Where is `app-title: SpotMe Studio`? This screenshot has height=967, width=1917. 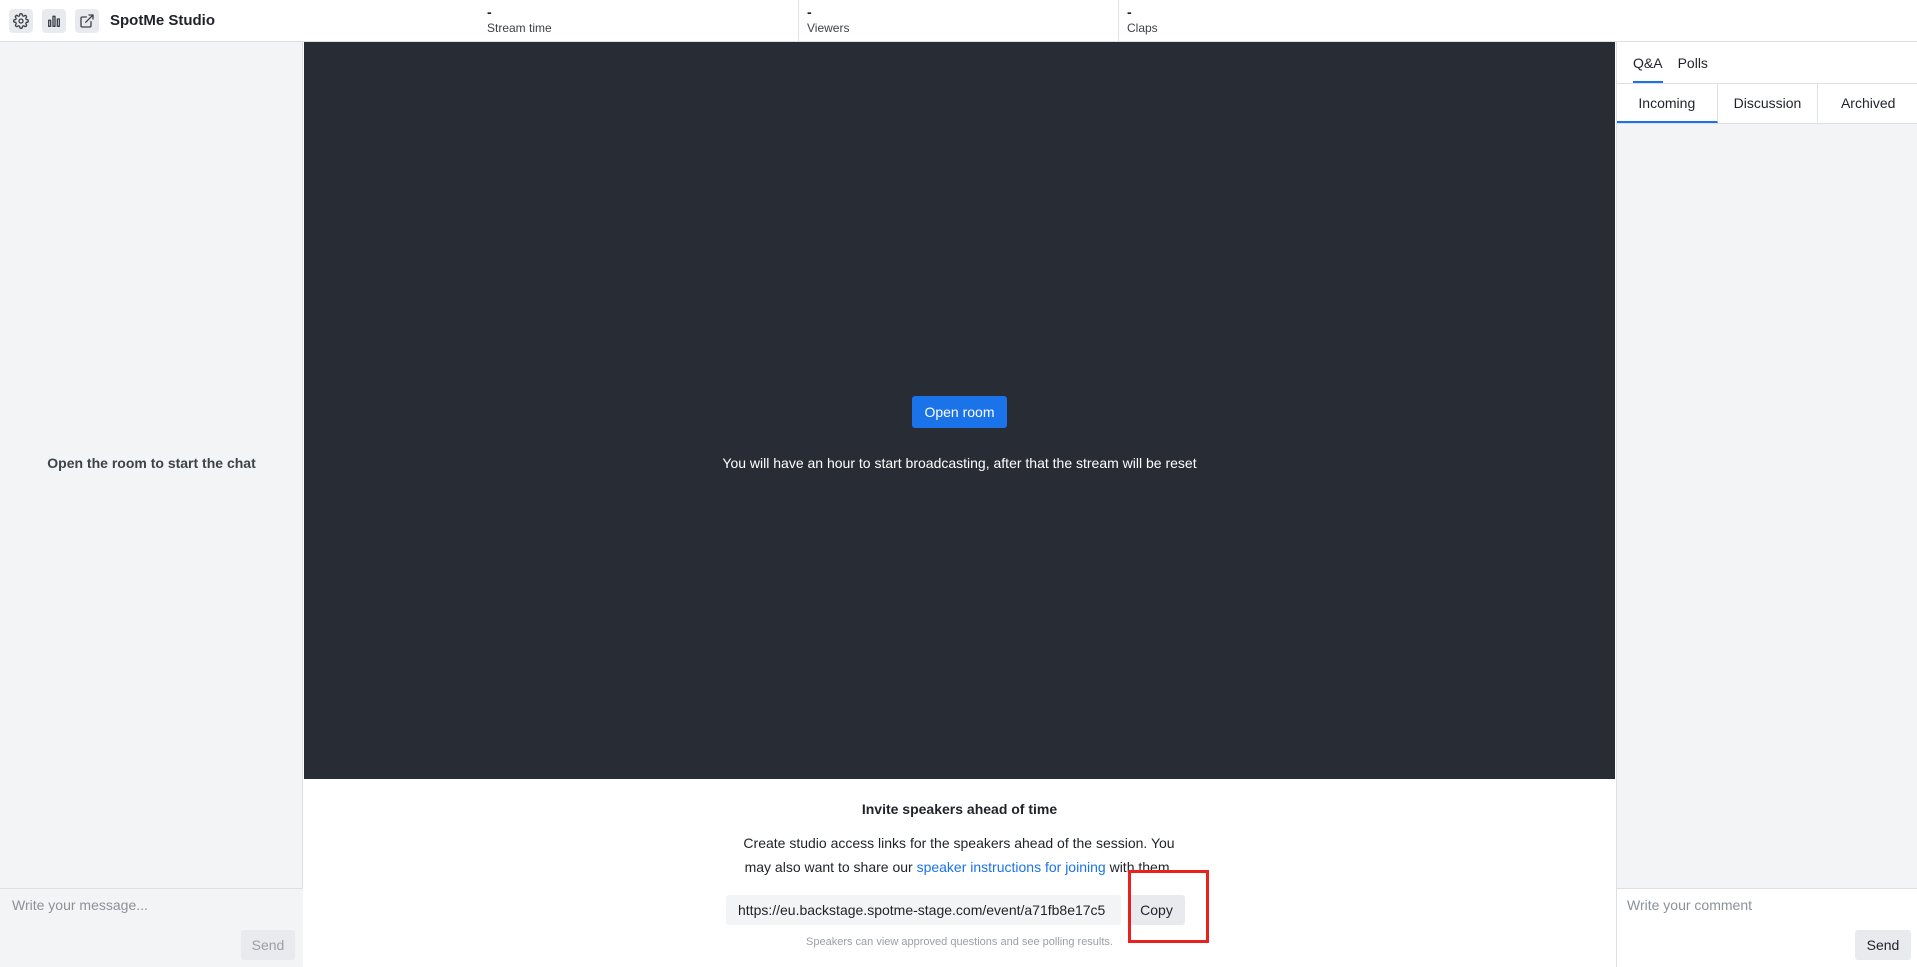
app-title: SpotMe Studio is located at coordinates (162, 20).